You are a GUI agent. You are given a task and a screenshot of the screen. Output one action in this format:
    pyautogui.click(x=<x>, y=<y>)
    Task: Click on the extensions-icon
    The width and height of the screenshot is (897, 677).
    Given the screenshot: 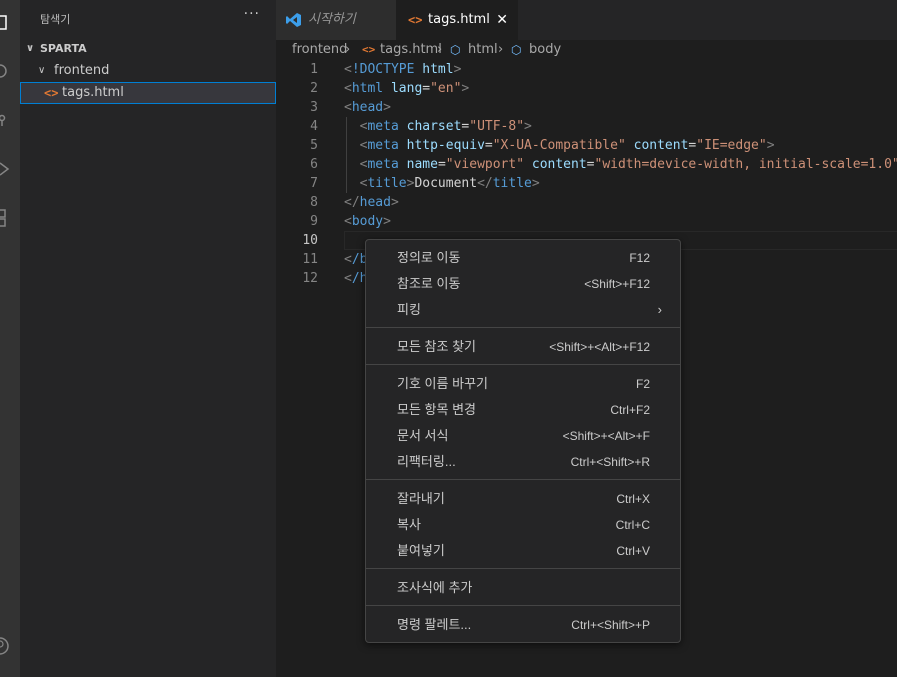 What is the action you would take?
    pyautogui.click(x=10, y=218)
    